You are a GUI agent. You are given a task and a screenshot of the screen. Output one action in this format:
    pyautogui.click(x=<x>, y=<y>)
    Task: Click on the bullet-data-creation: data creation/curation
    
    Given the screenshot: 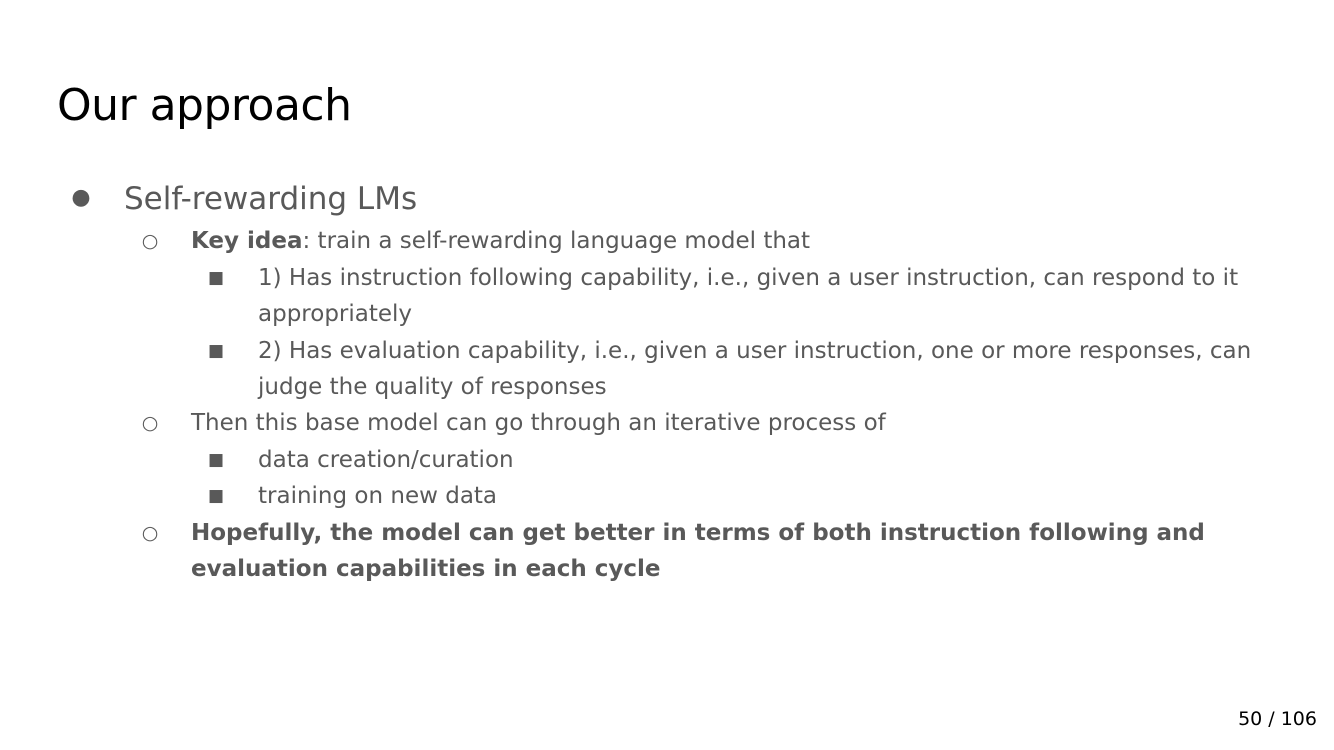 What is the action you would take?
    pyautogui.click(x=386, y=460)
    